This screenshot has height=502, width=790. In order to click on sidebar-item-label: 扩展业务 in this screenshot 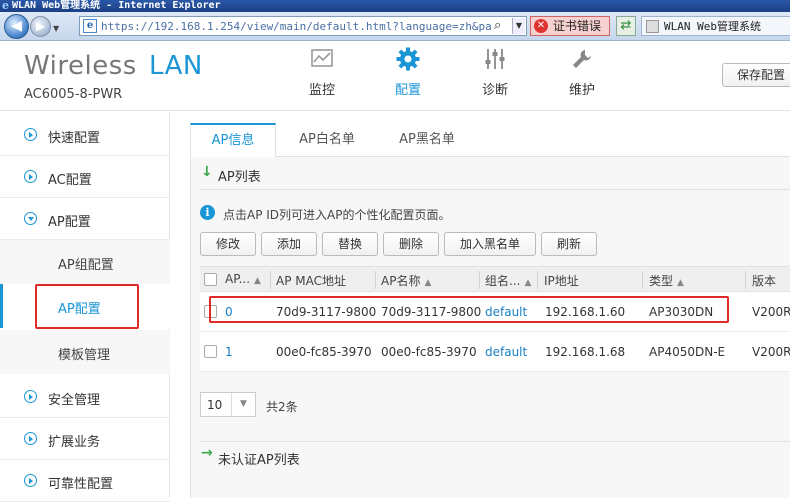, I will do `click(74, 442)`.